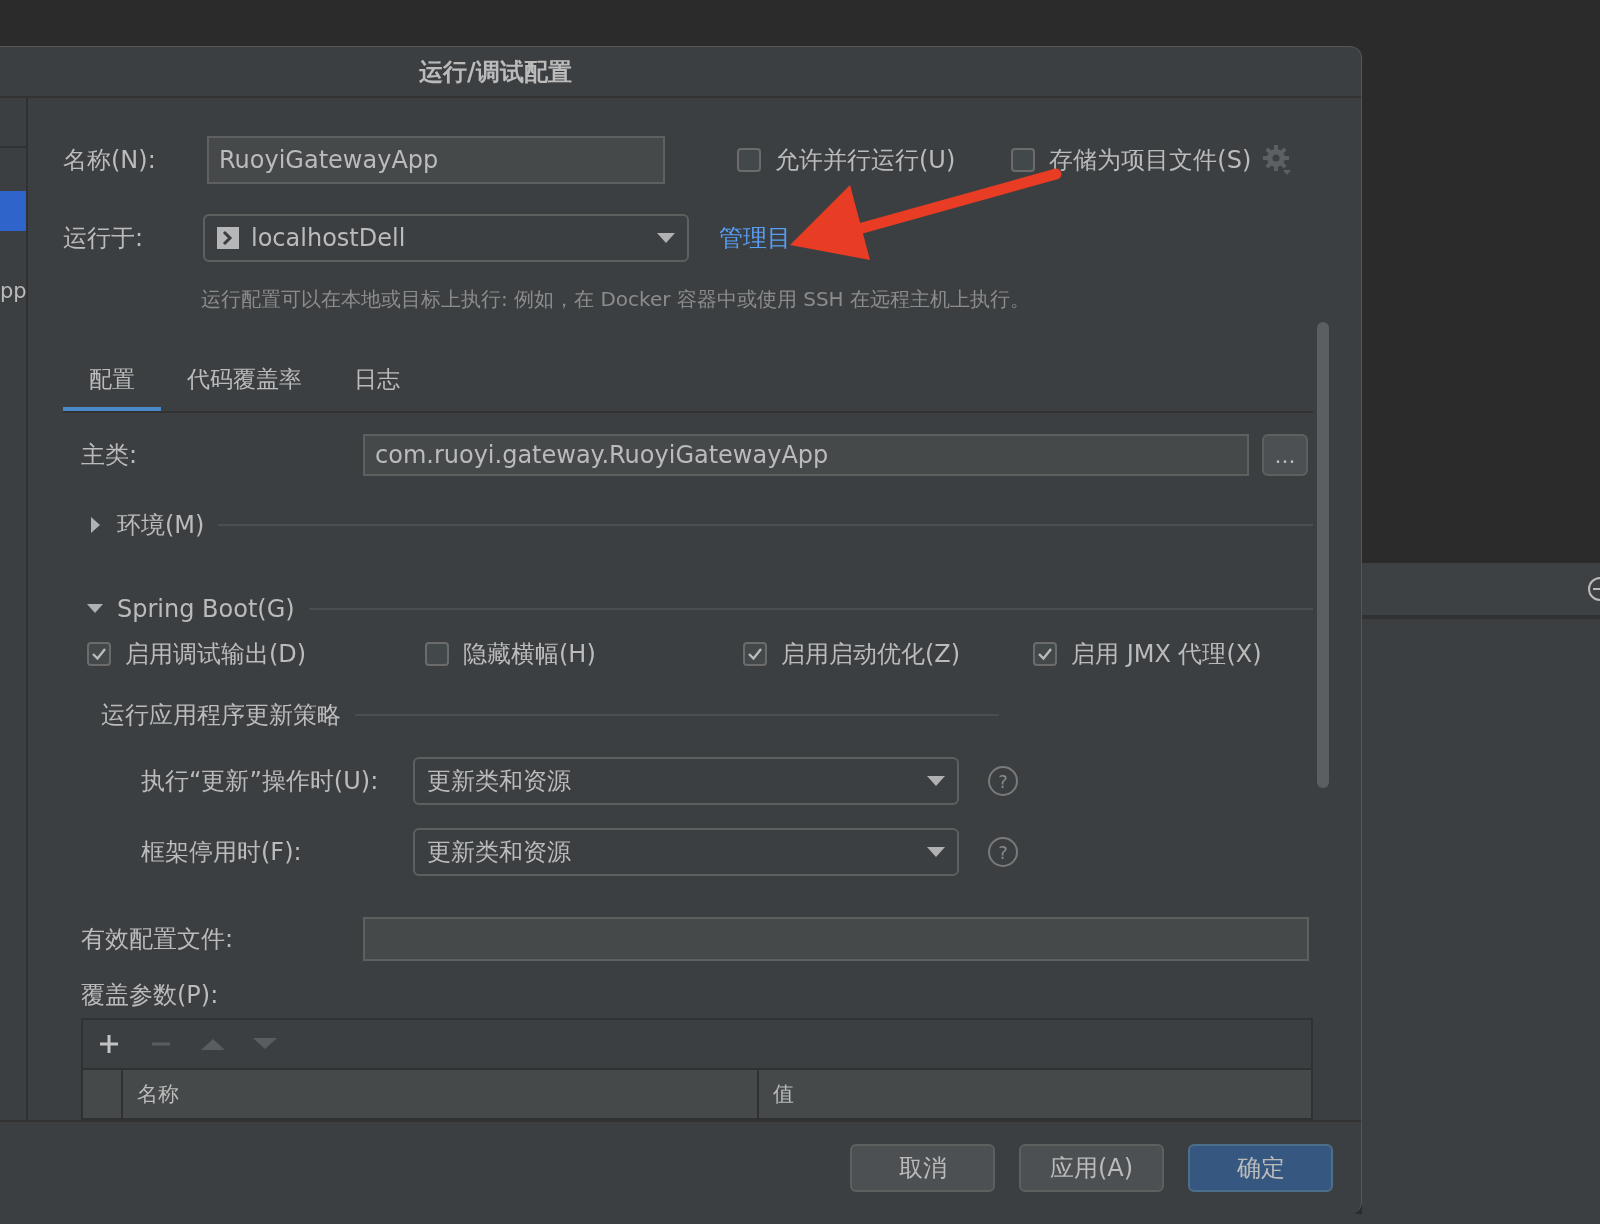  Describe the element at coordinates (783, 1094) in the screenshot. I see `column-header: 值` at that location.